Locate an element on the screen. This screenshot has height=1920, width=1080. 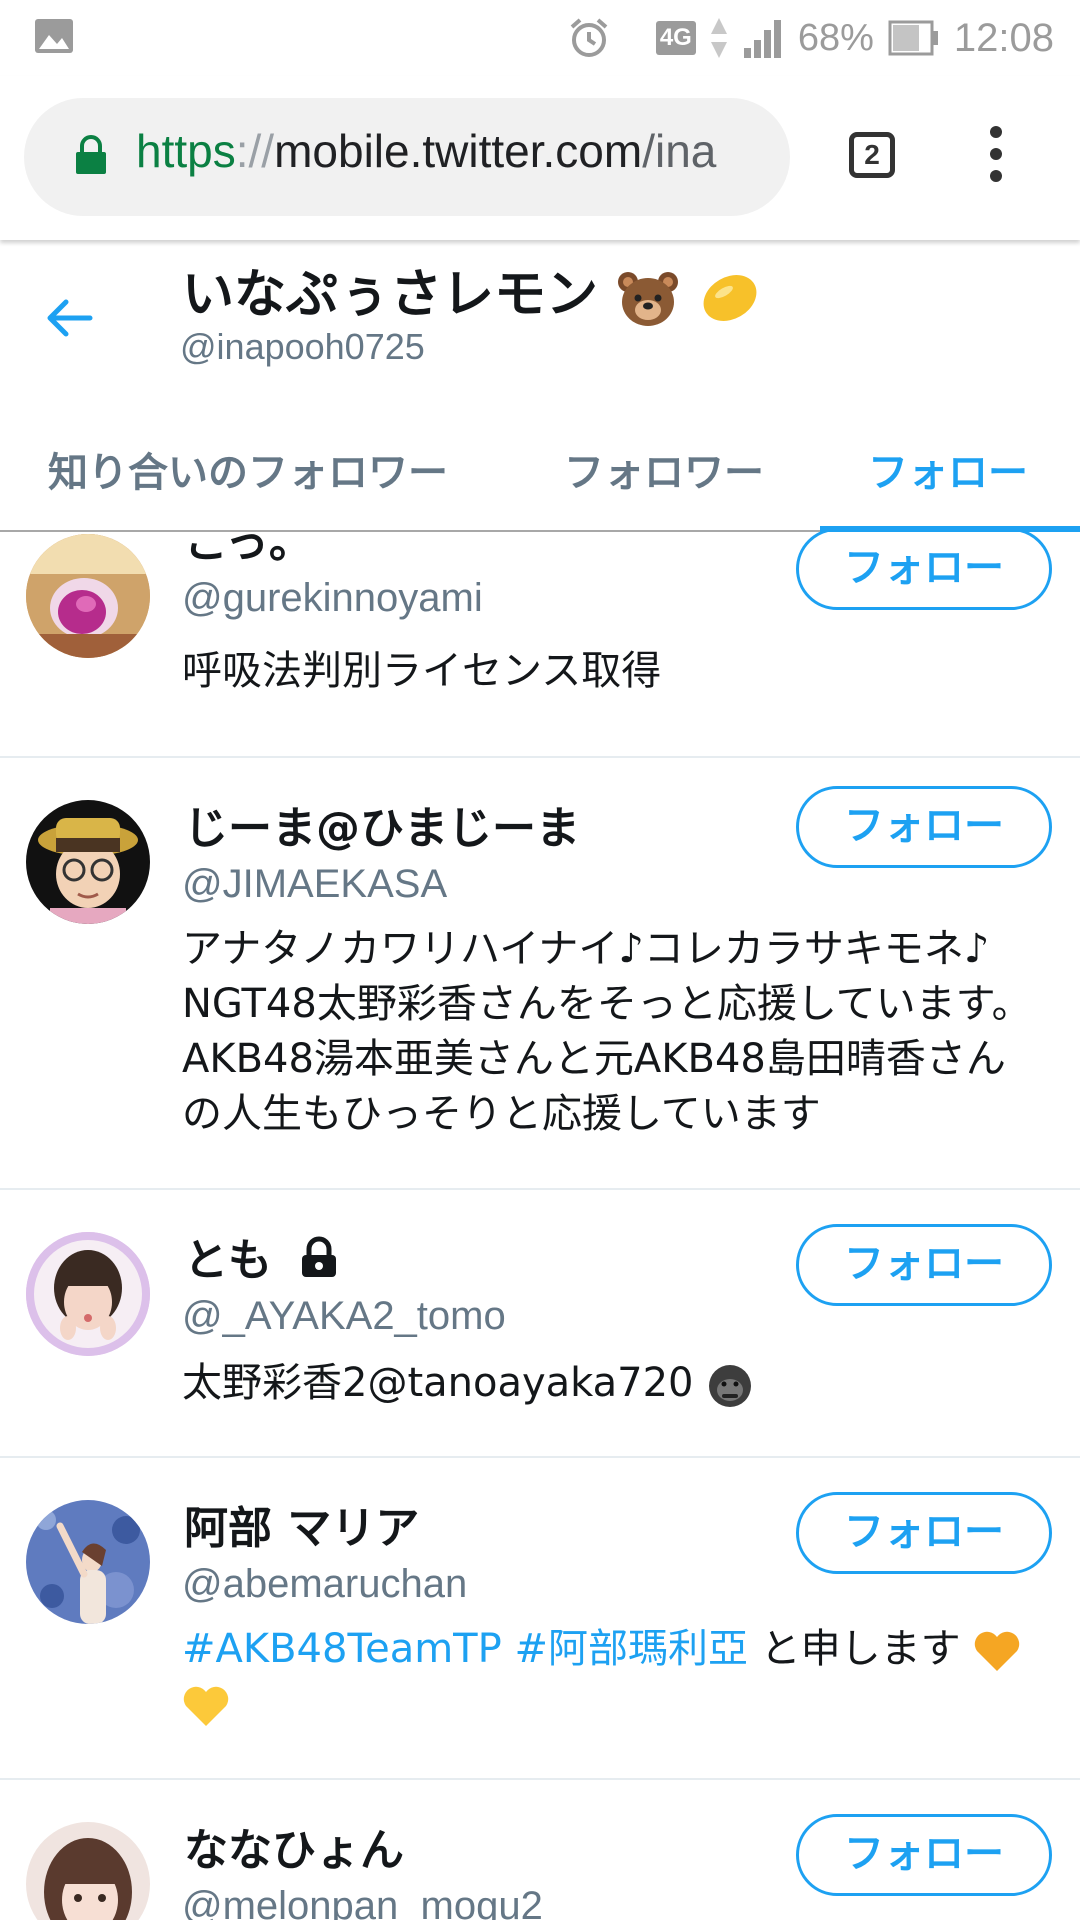
address-bar: https://mobile.twitter.com/ina is located at coordinates (407, 157).